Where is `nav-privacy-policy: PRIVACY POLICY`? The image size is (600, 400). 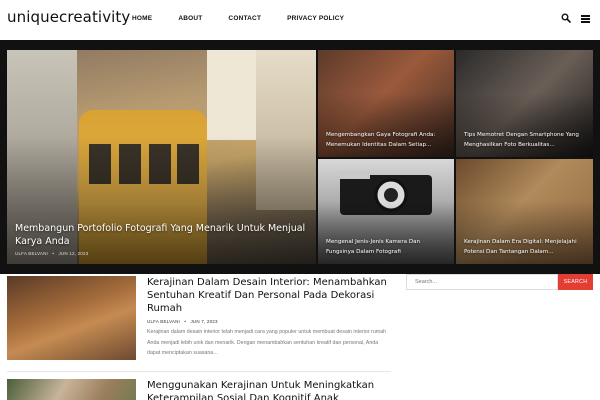
nav-privacy-policy: PRIVACY POLICY is located at coordinates (315, 18).